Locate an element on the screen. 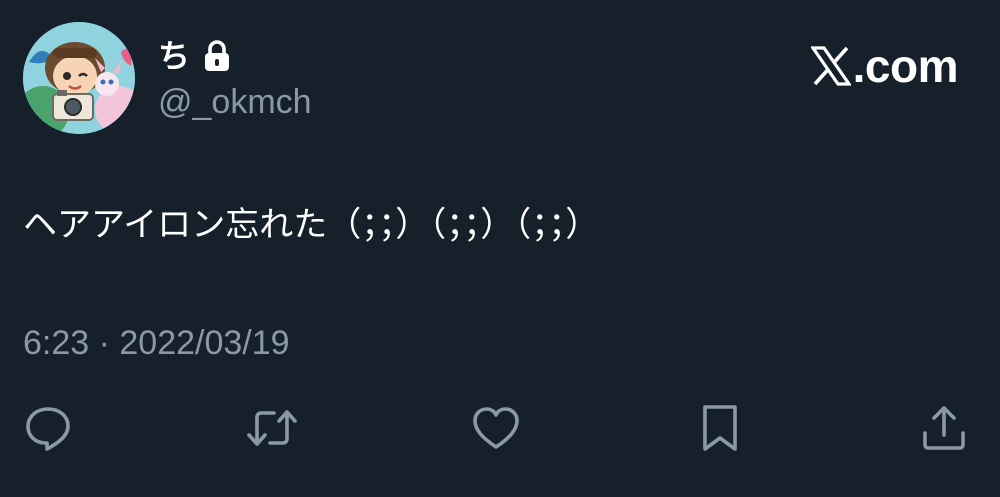  share-icon is located at coordinates (944, 428).